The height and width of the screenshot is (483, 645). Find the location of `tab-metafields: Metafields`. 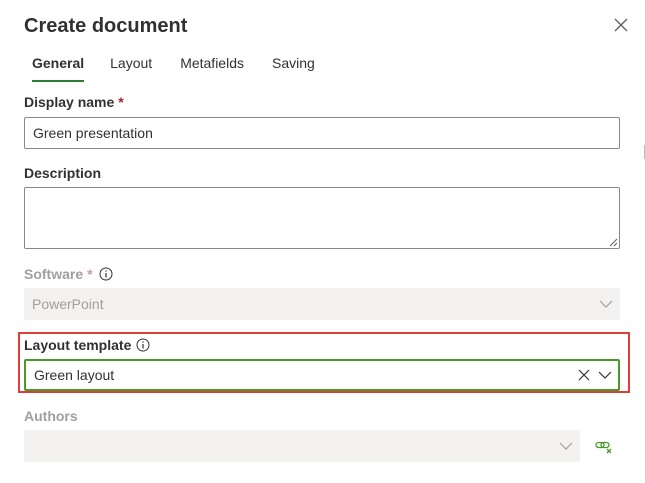

tab-metafields: Metafields is located at coordinates (212, 65).